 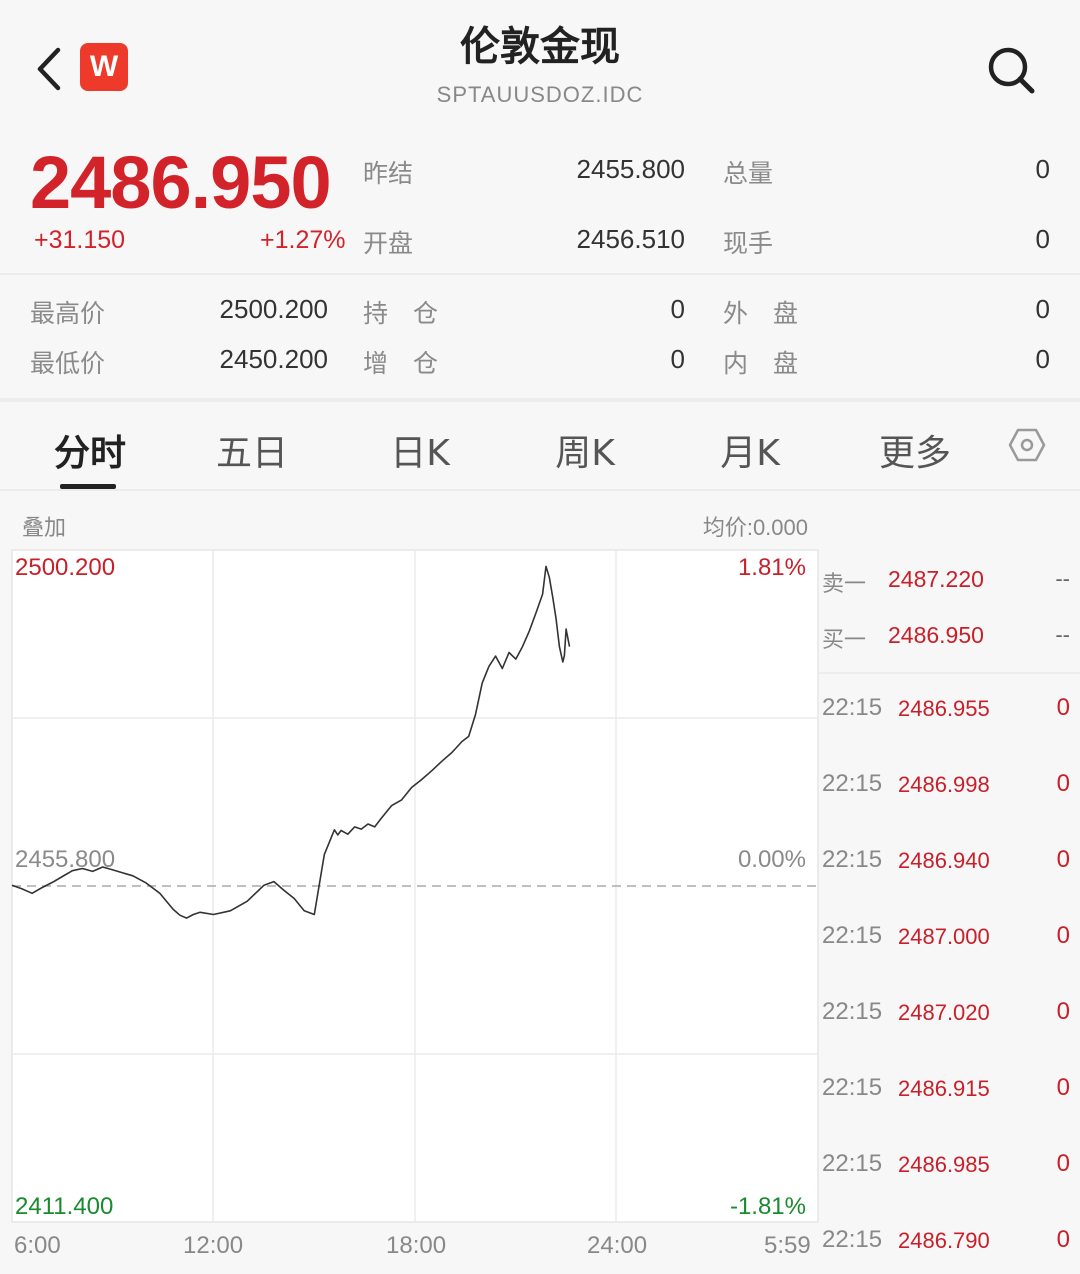 What do you see at coordinates (944, 708) in the screenshot?
I see `tick-price: 2486.955` at bounding box center [944, 708].